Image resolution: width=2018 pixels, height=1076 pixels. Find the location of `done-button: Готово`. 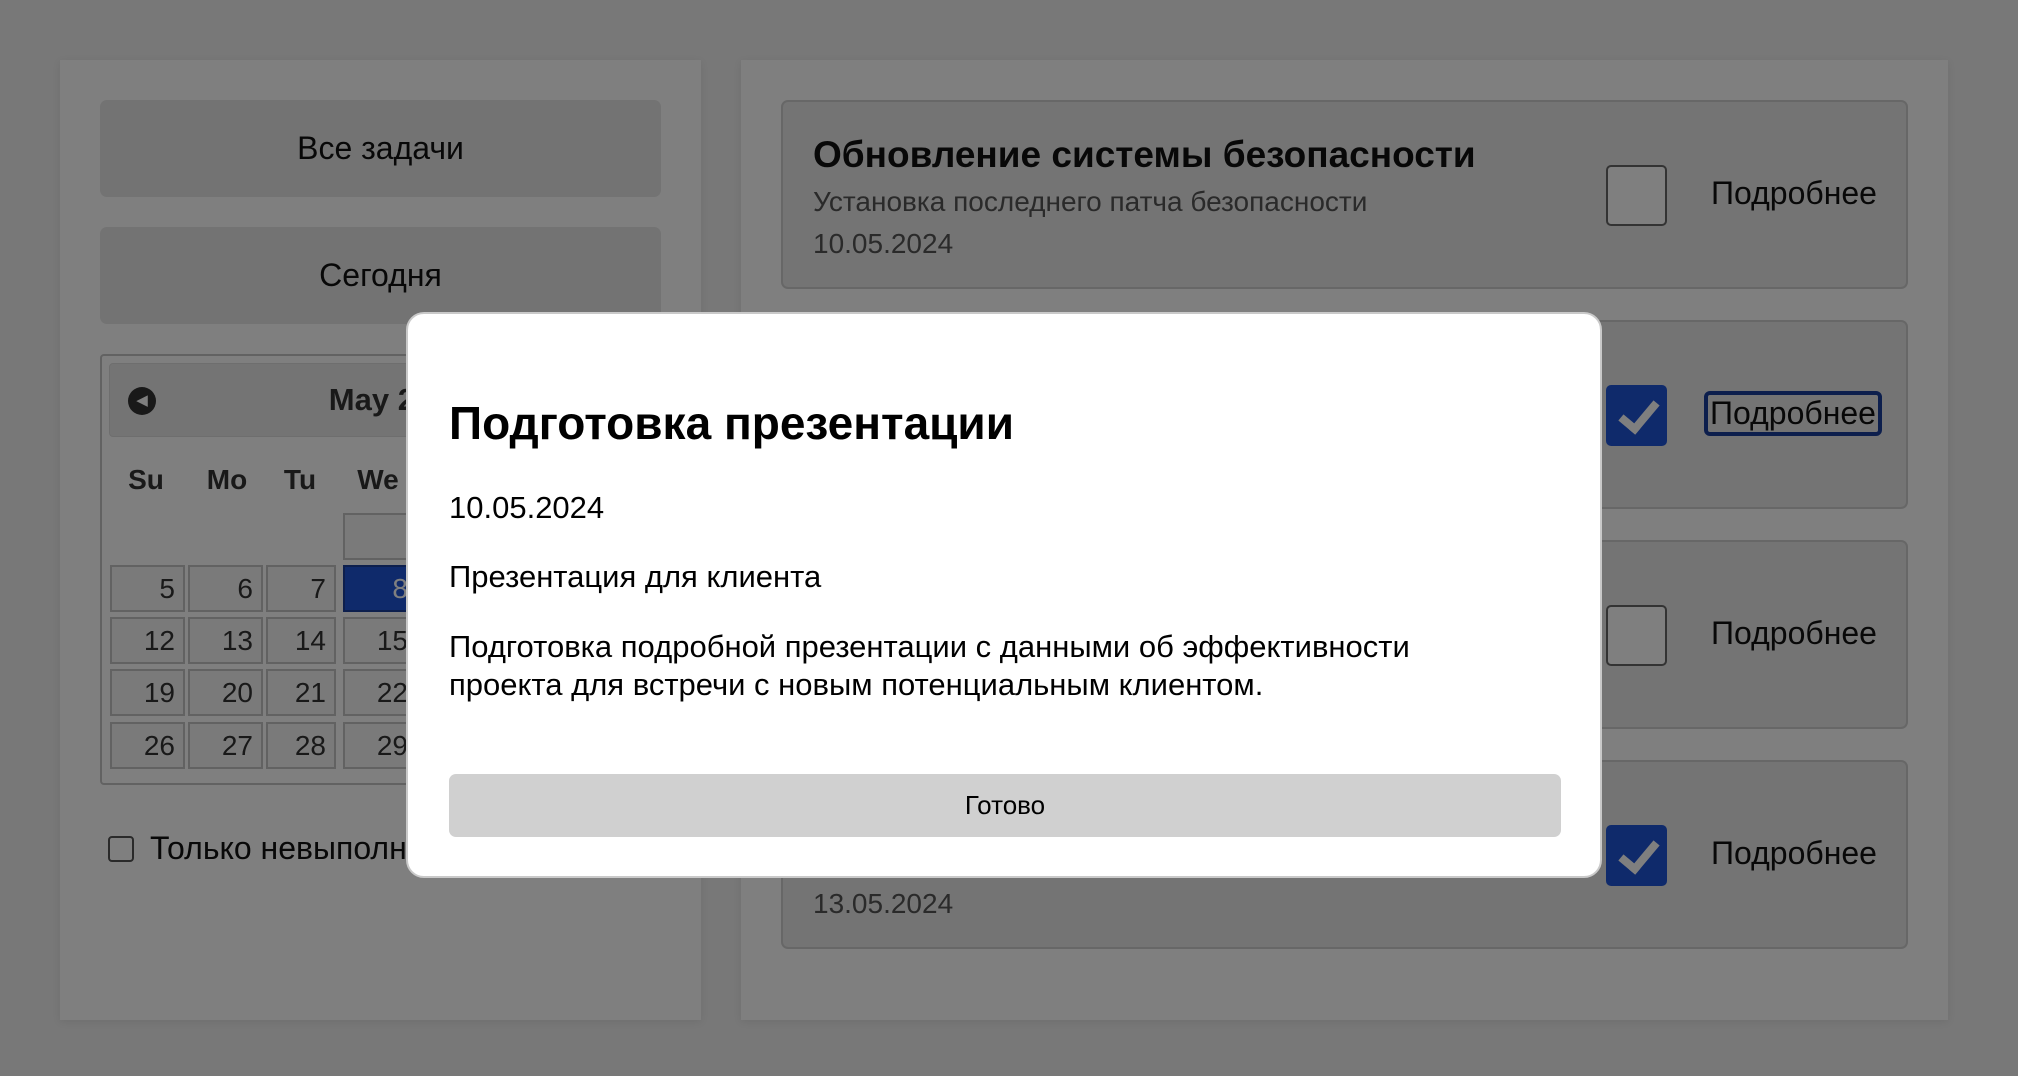

done-button: Готово is located at coordinates (1005, 805).